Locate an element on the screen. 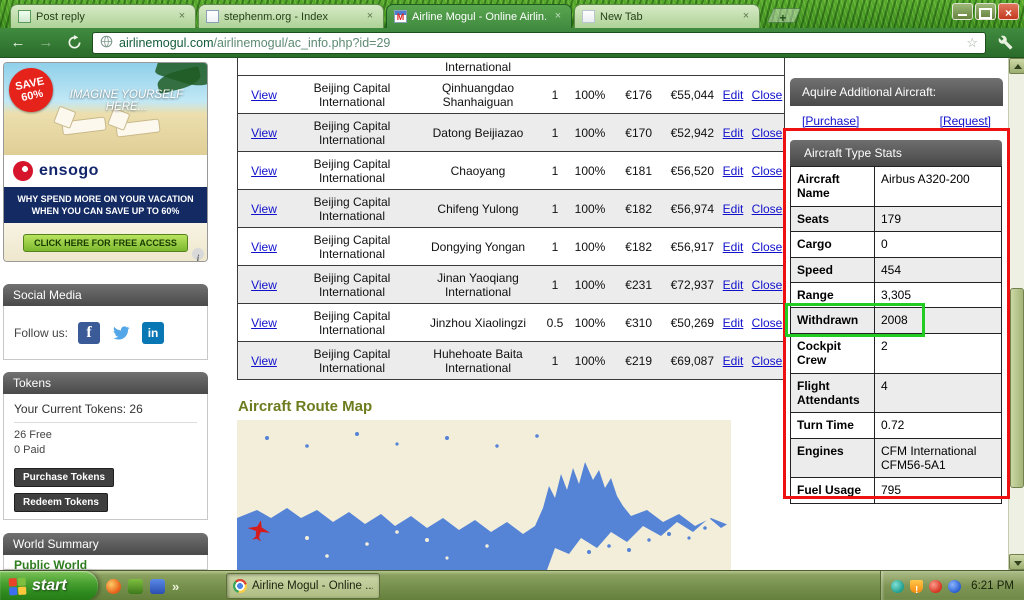  route-destination: International is located at coordinates (478, 67).